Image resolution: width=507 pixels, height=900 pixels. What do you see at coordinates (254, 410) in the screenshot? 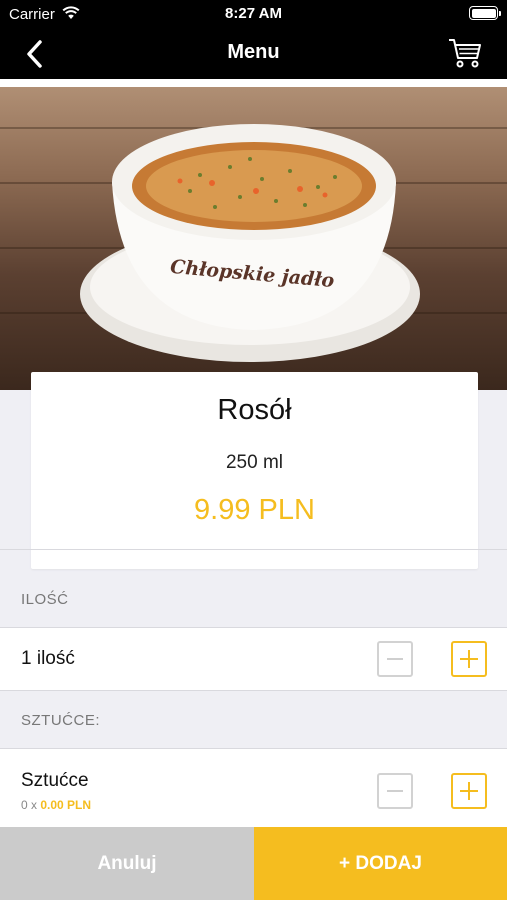
I see `product-name: Rosół` at bounding box center [254, 410].